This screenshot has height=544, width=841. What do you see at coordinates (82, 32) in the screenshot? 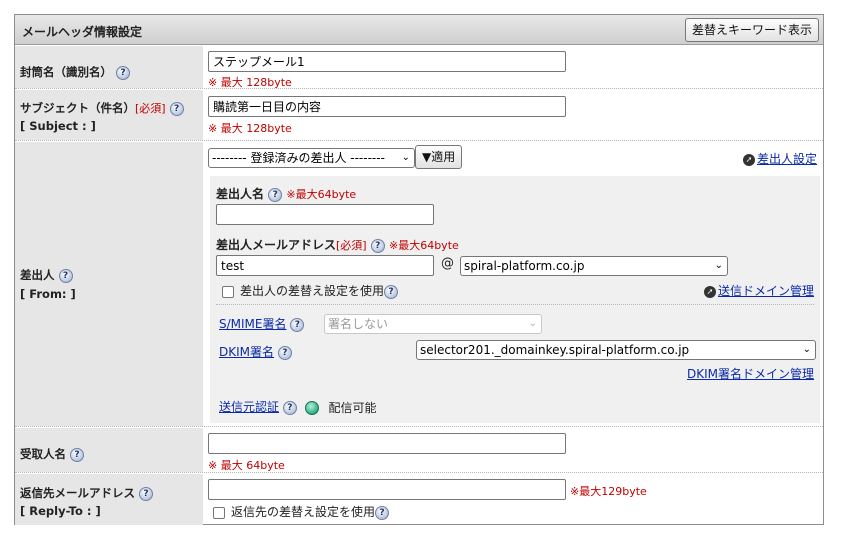
I see `panel-title: メールヘッダ情報設定` at bounding box center [82, 32].